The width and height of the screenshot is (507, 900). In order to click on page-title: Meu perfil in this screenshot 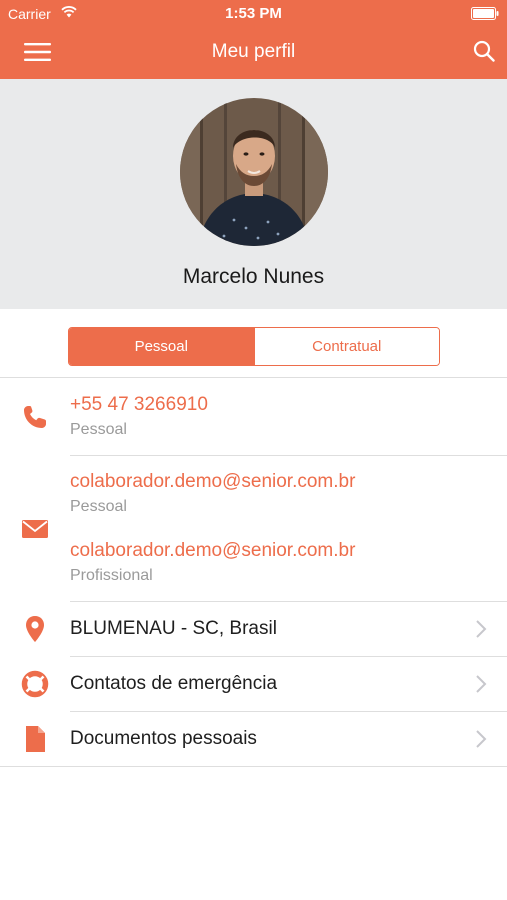, I will do `click(253, 51)`.